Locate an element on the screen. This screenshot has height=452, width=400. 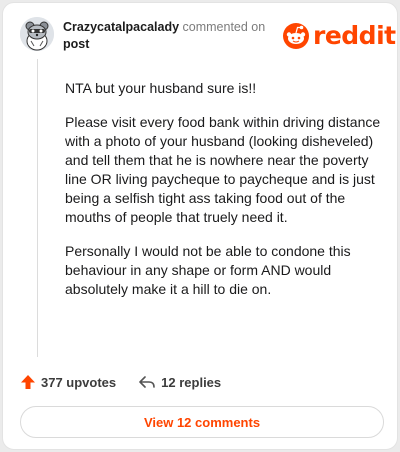
reply-arrow-icon is located at coordinates (147, 382).